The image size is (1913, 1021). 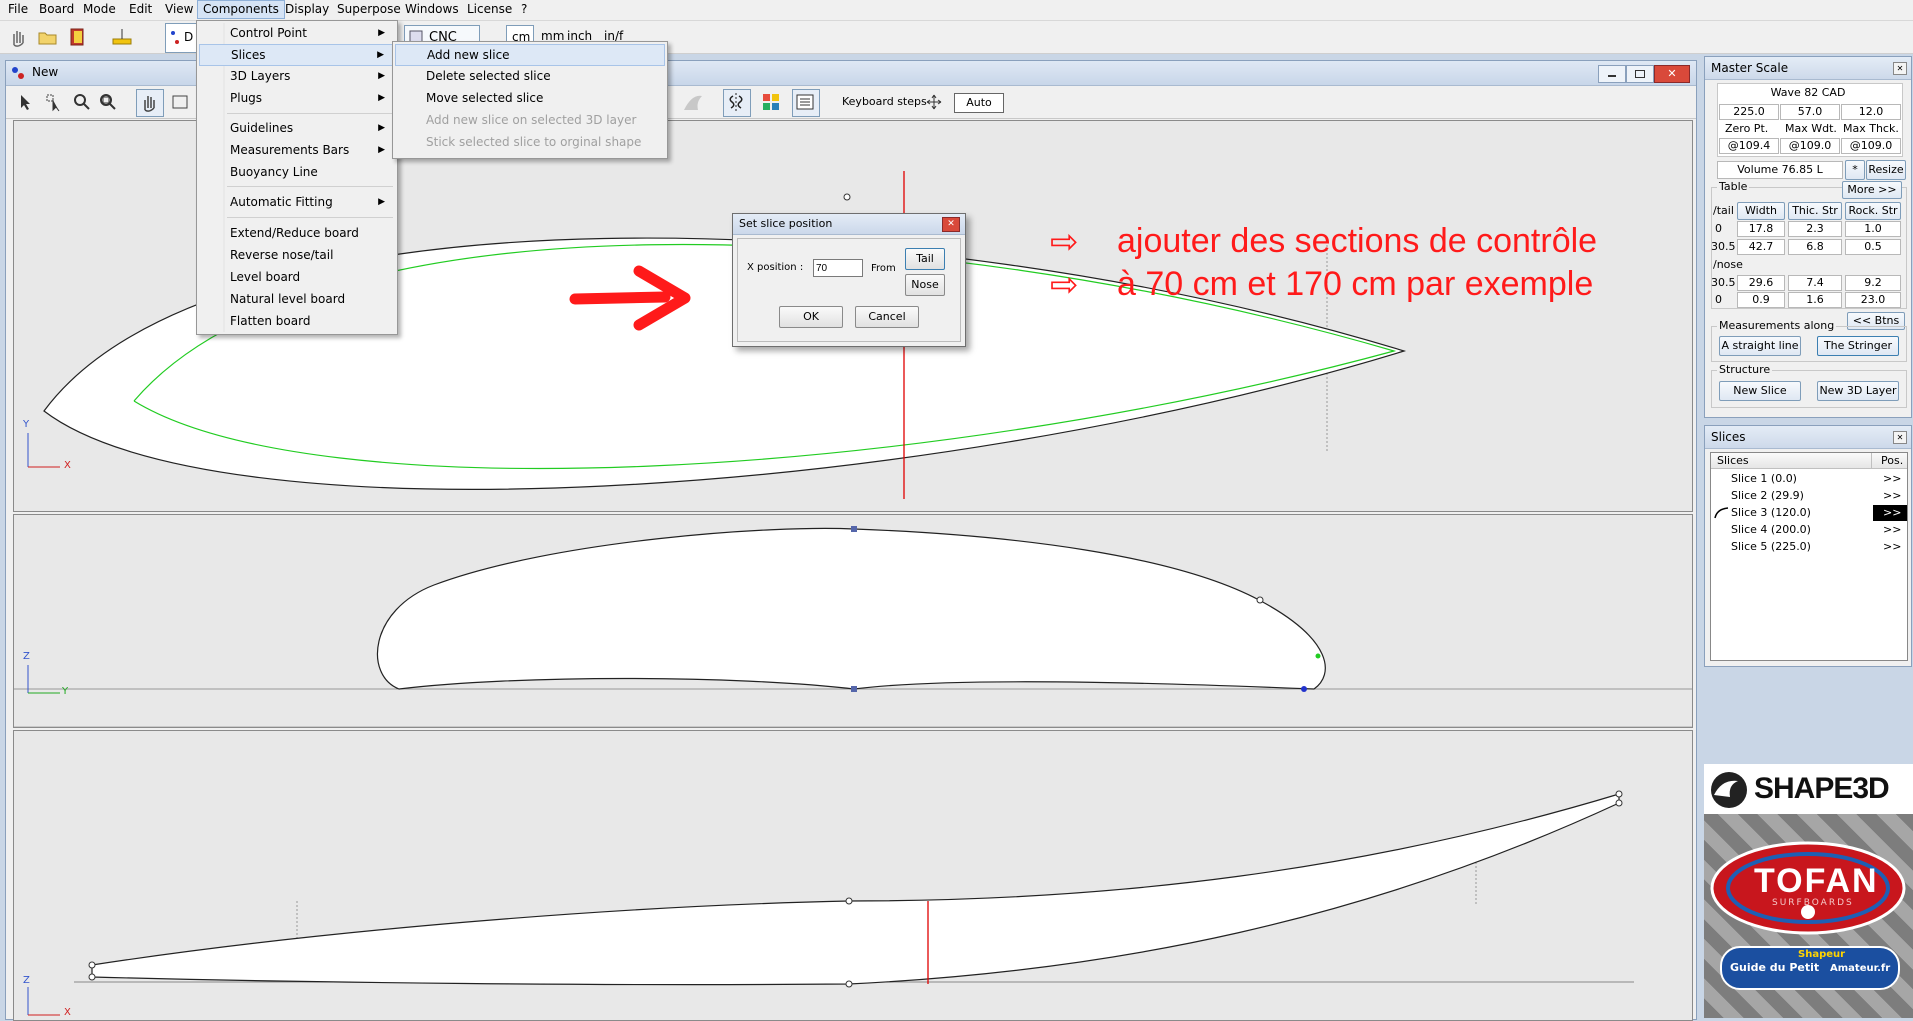 What do you see at coordinates (1809, 479) in the screenshot?
I see `slice-row: Slice 1 (0.0) >>` at bounding box center [1809, 479].